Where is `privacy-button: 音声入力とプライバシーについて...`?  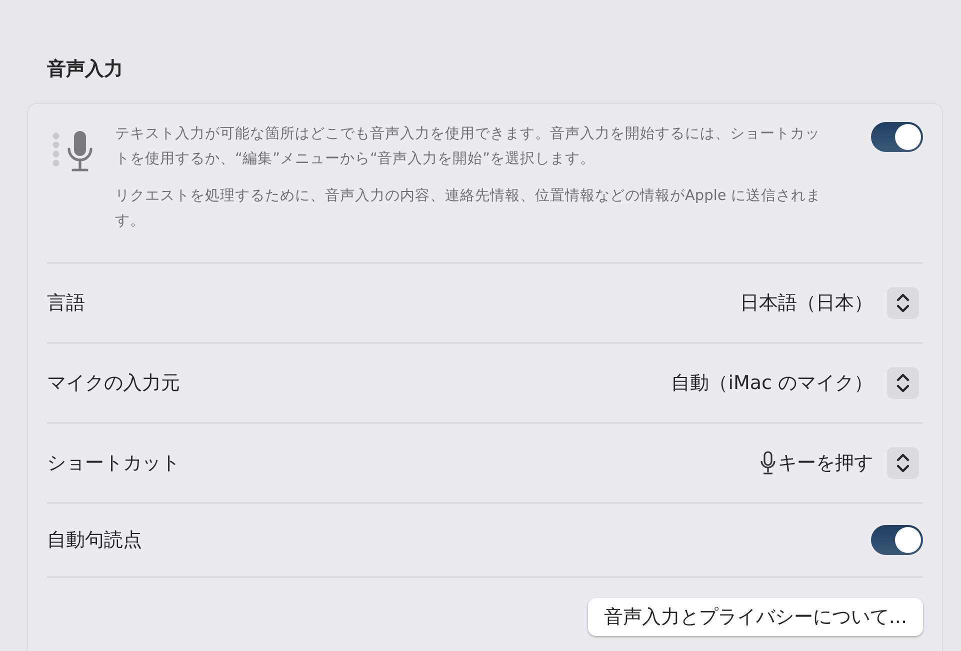 privacy-button: 音声入力とプライバシーについて... is located at coordinates (755, 617).